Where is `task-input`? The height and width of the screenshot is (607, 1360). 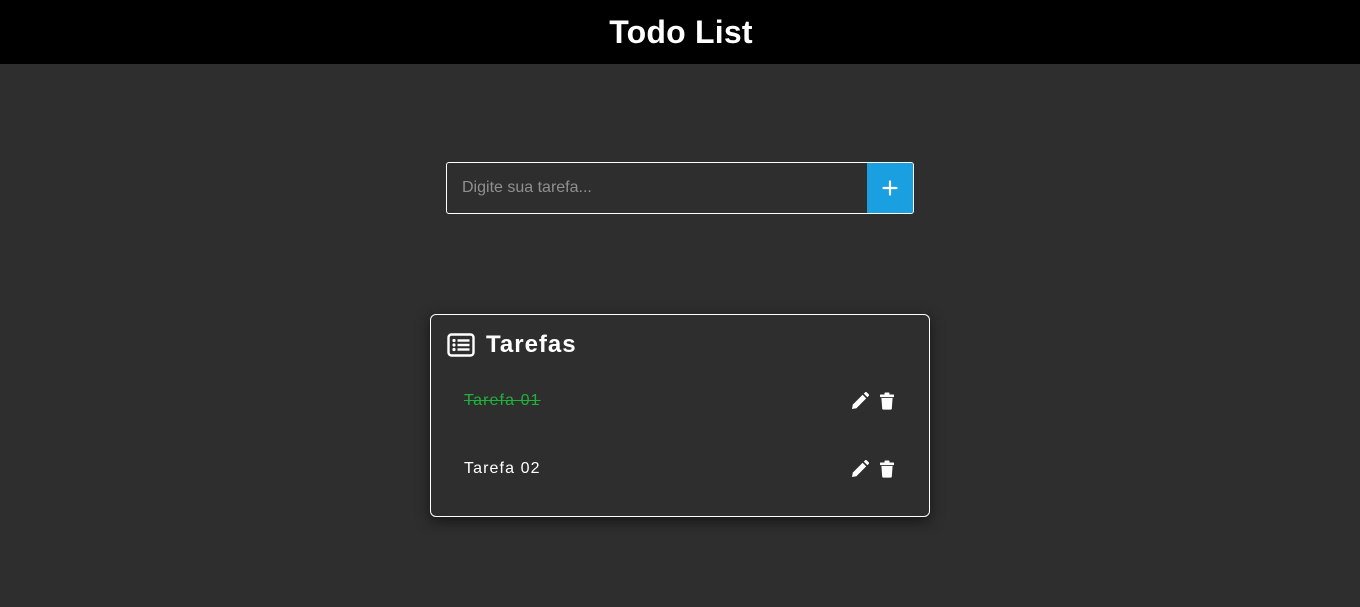 task-input is located at coordinates (657, 188).